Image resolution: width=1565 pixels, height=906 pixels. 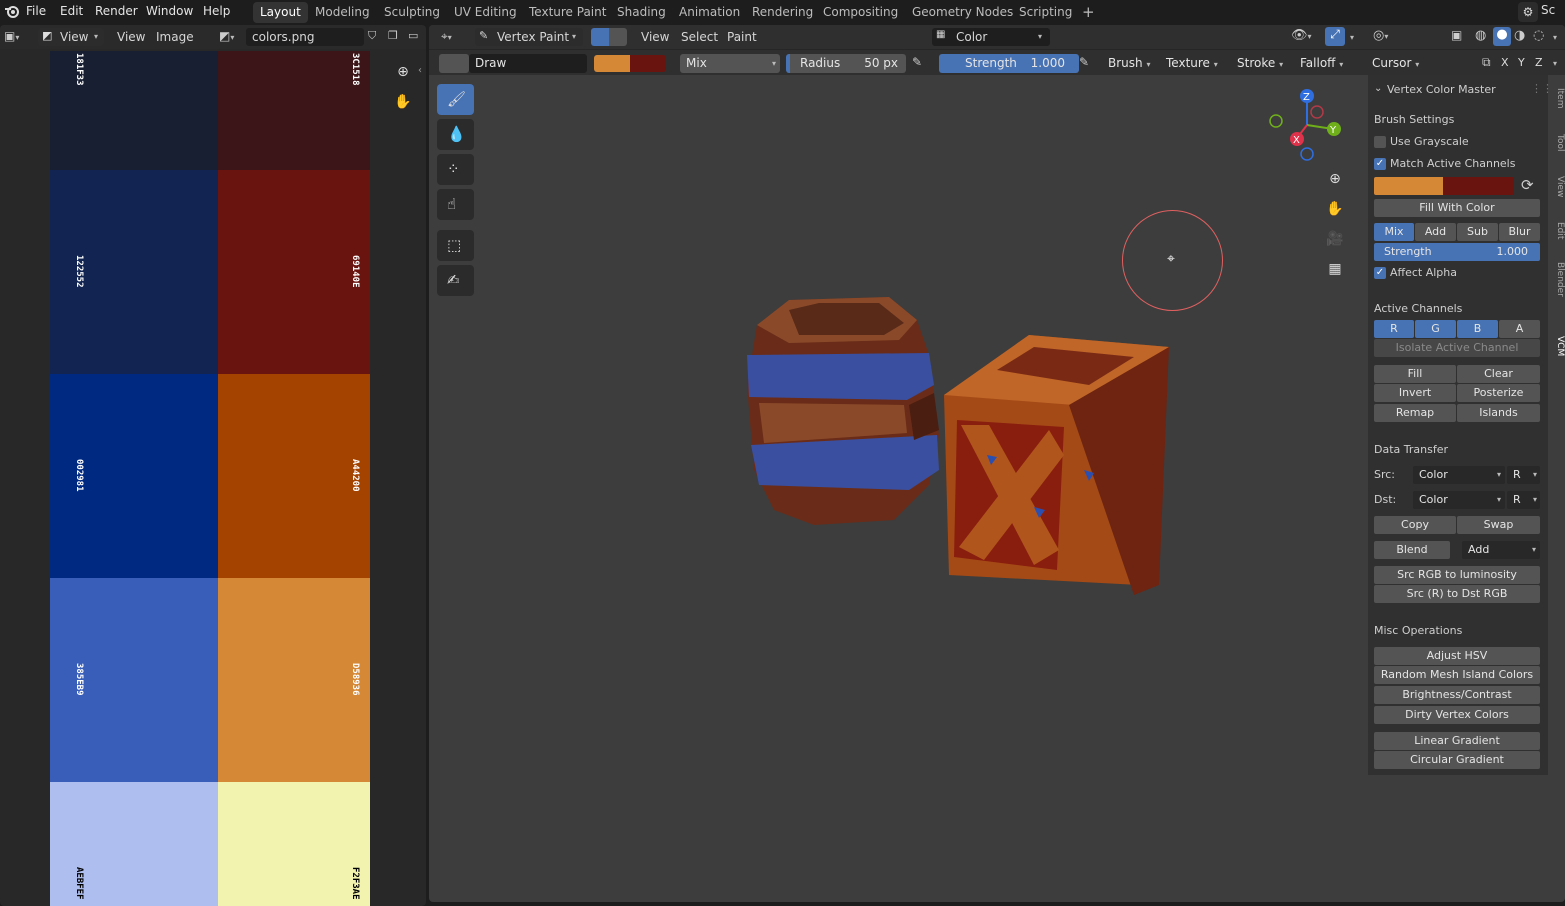 I want to click on scene-objects, so click(x=959, y=440).